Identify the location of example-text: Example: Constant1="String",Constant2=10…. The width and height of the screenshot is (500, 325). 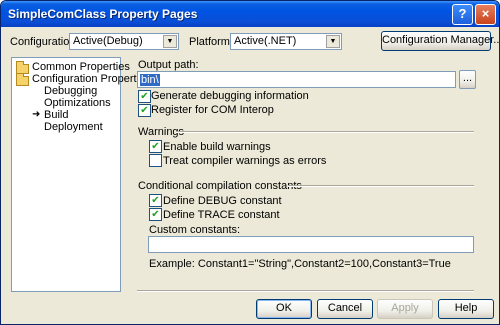
(300, 264).